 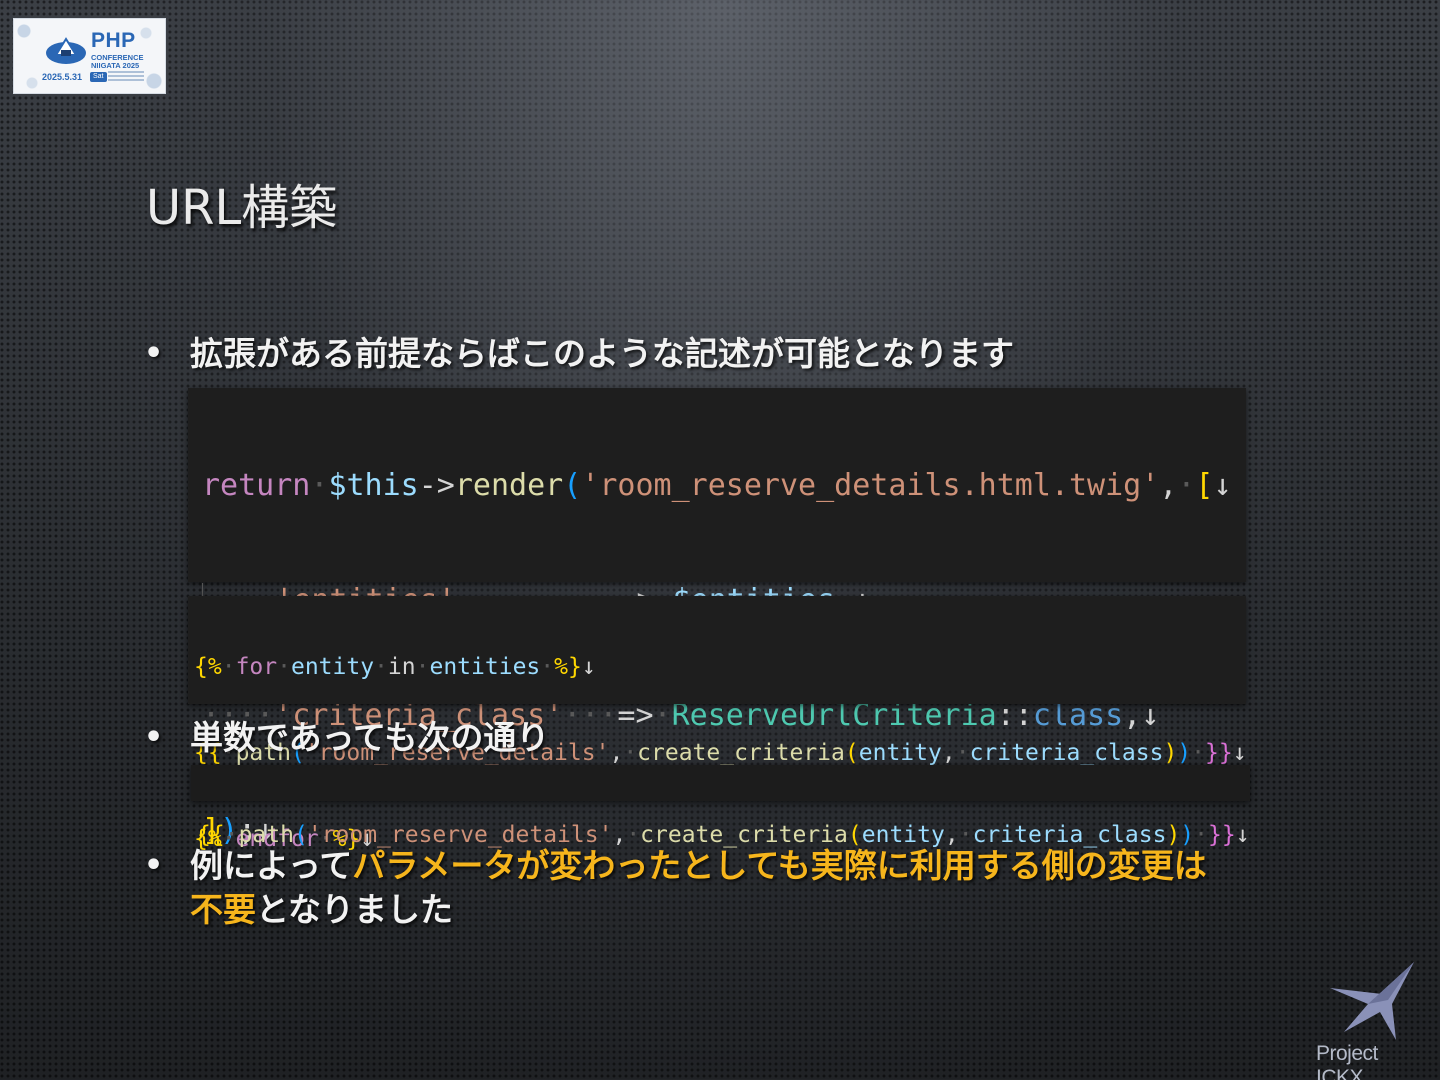 What do you see at coordinates (602, 353) in the screenshot?
I see `bullet-text-1: 拡張がある前提ならばこのような記述が可能となります` at bounding box center [602, 353].